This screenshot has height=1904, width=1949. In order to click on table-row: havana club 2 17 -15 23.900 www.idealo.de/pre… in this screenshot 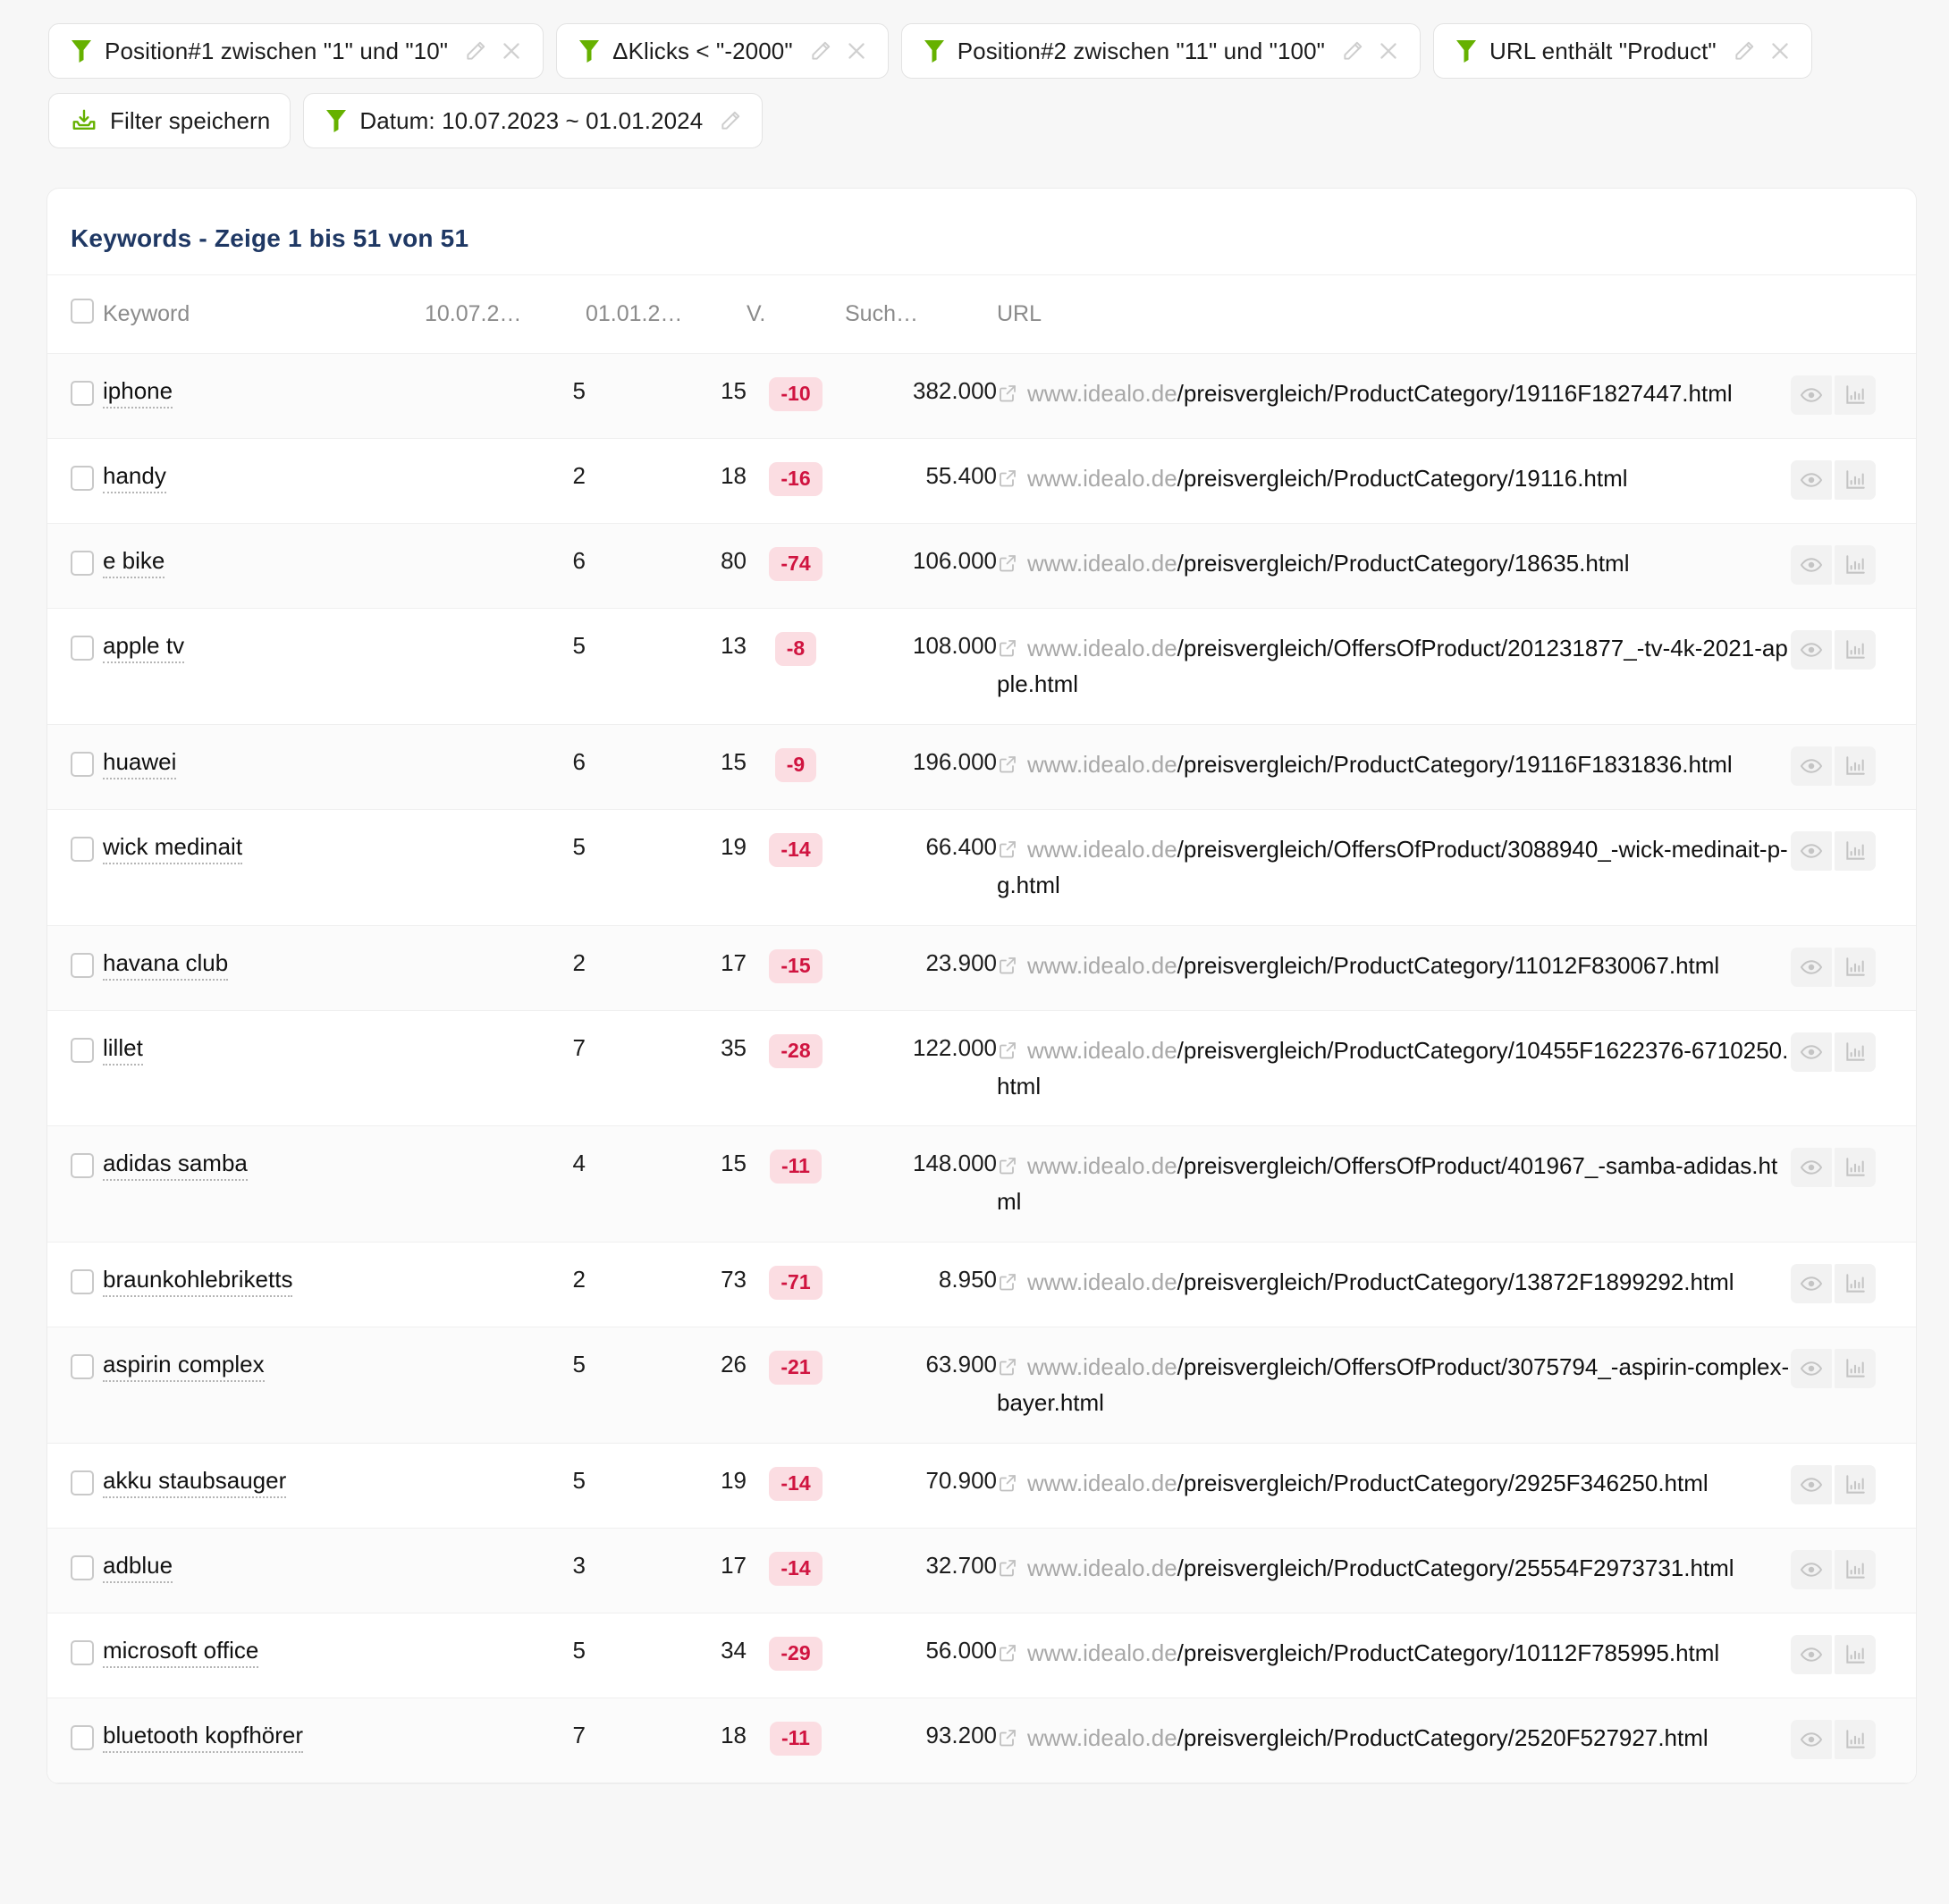, I will do `click(982, 968)`.